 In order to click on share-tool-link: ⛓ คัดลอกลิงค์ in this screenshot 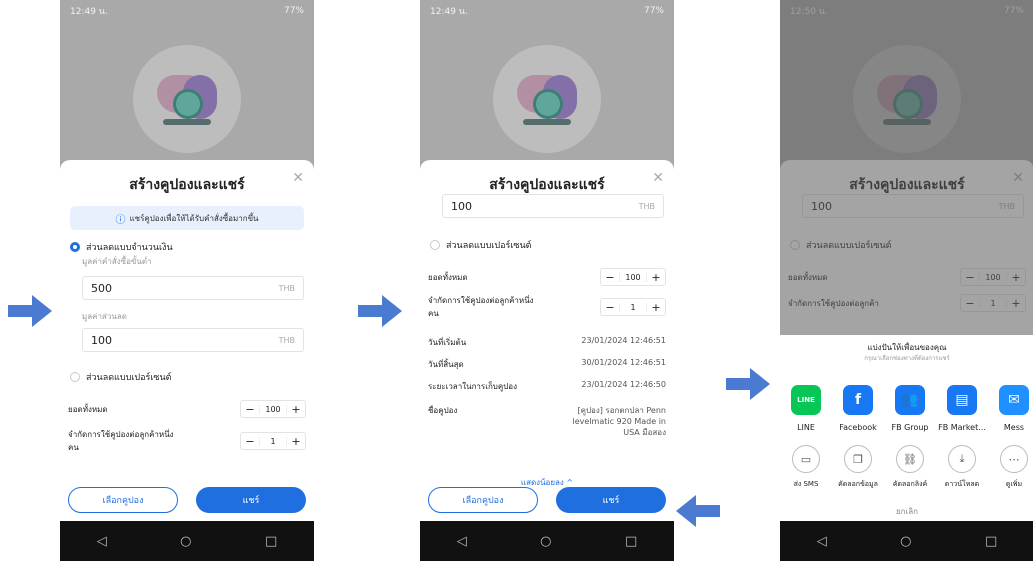, I will do `click(910, 467)`.